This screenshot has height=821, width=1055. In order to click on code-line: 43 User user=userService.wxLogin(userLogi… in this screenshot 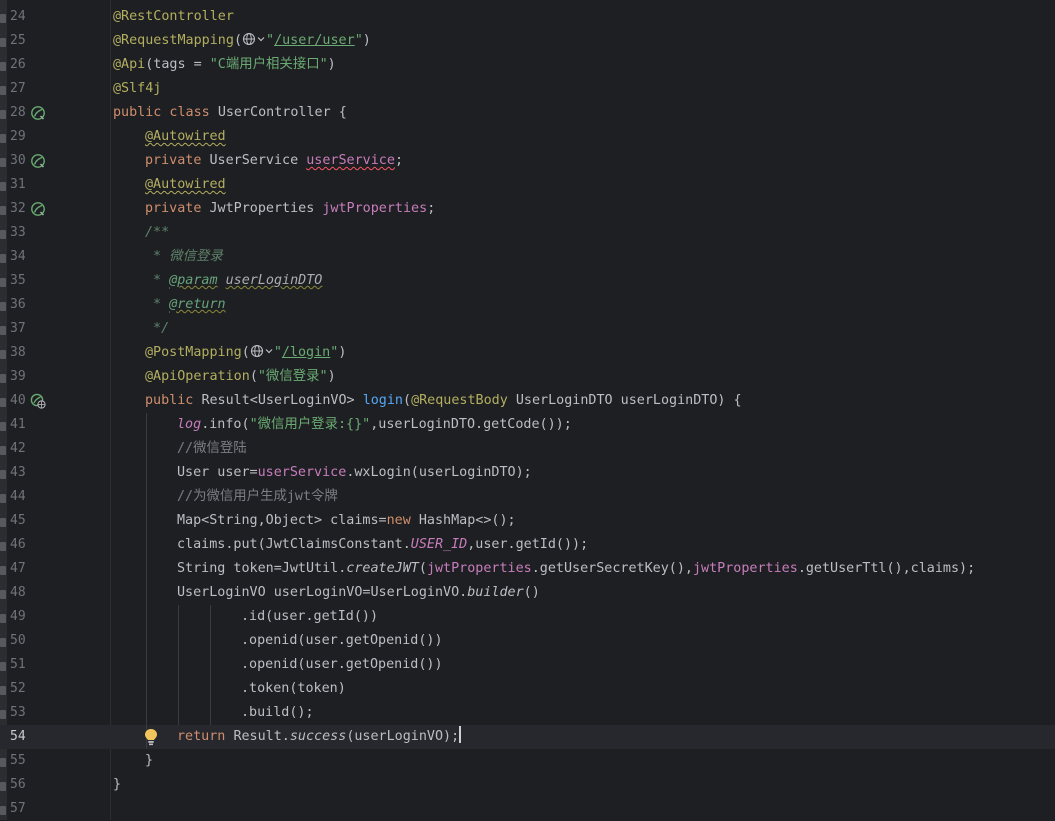, I will do `click(527, 473)`.